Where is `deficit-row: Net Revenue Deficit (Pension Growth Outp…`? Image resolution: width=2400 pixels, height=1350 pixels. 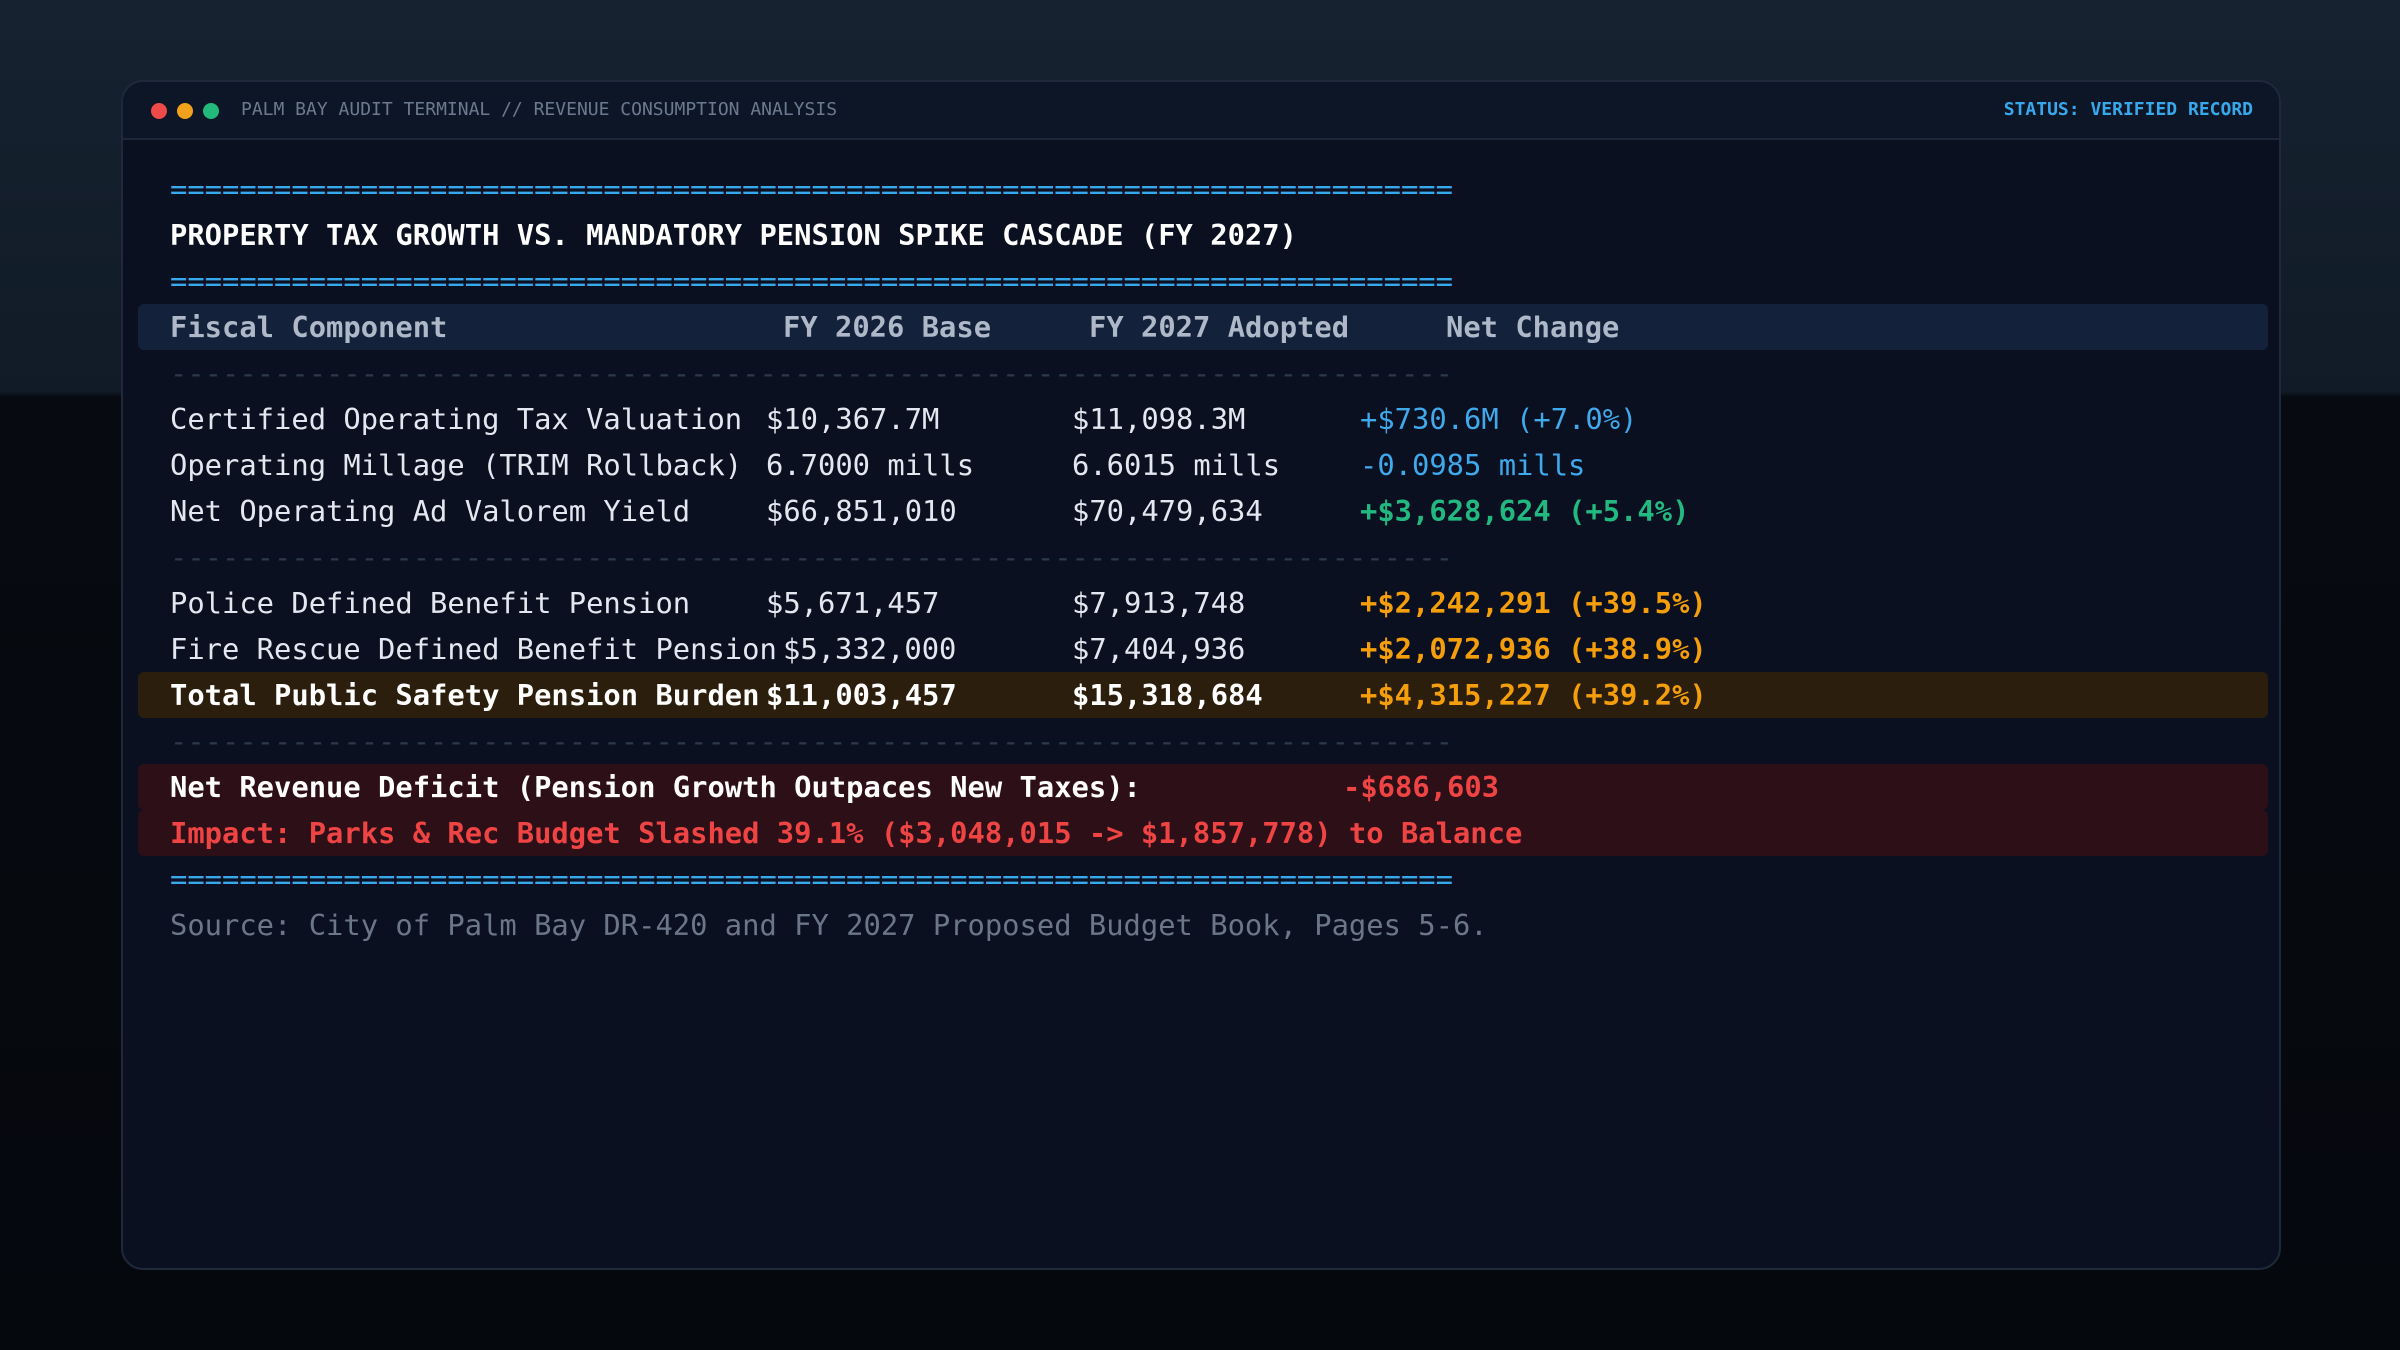
deficit-row: Net Revenue Deficit (Pension Growth Outp… is located at coordinates (1203, 787).